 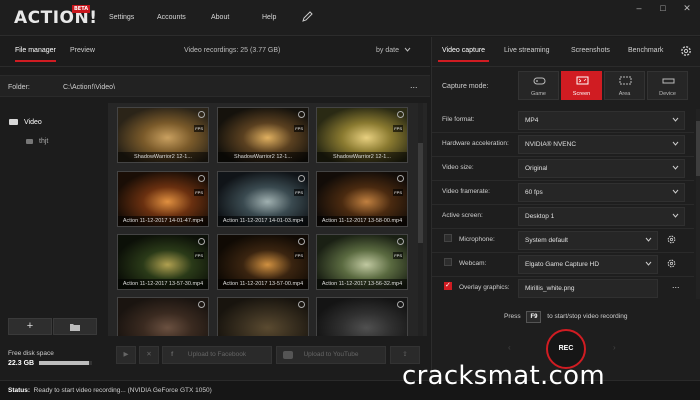 I want to click on overlay-select: Mirillis_white.png, so click(x=588, y=288).